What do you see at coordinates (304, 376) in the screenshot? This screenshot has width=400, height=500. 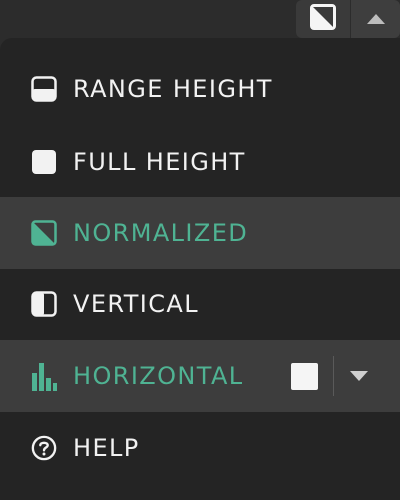 I see `color-swatch` at bounding box center [304, 376].